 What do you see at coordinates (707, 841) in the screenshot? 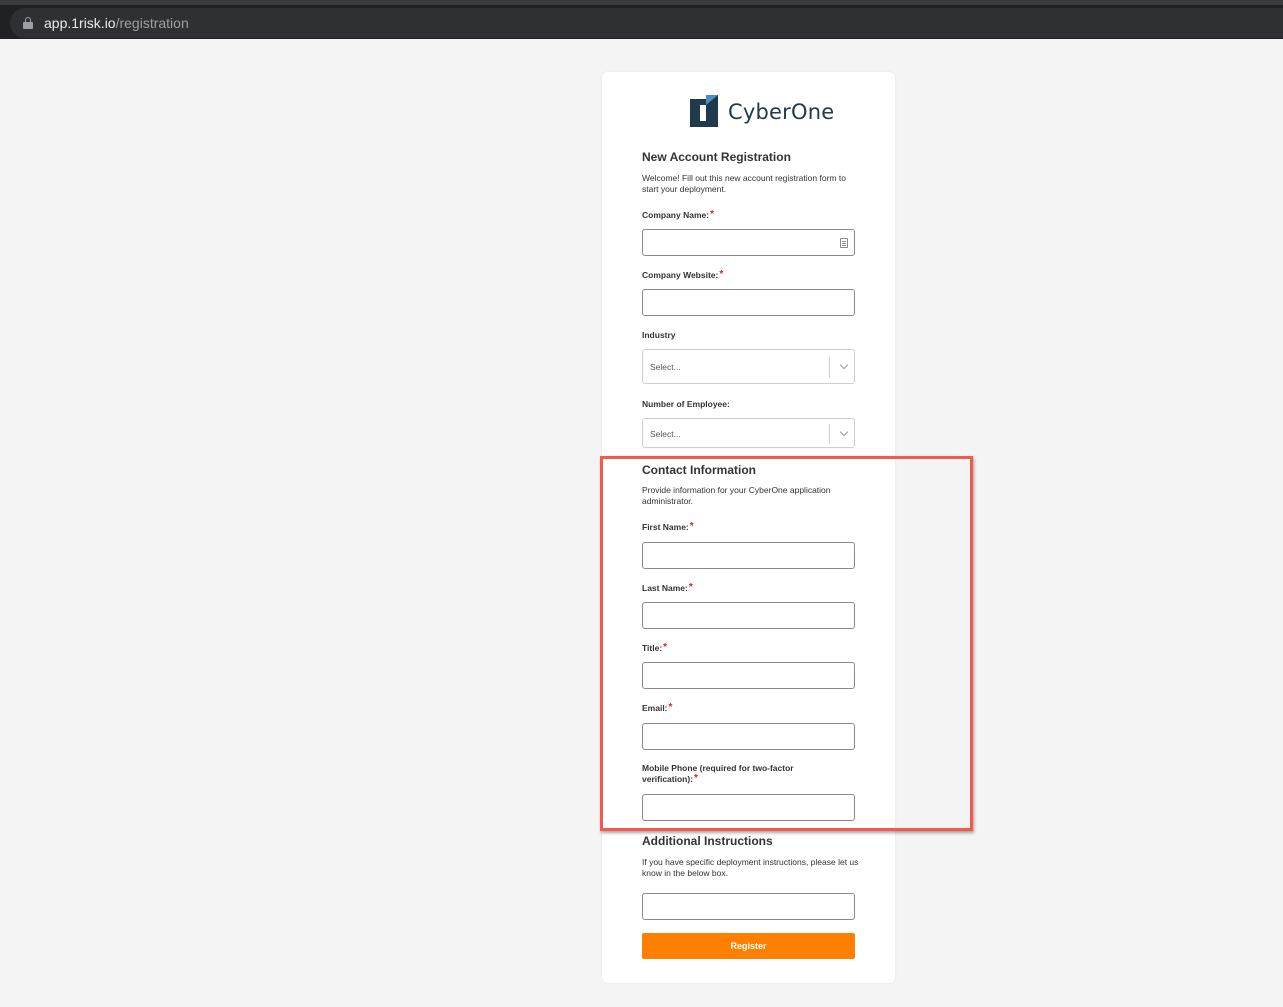
I see `additional-section-title: Additional Instructions` at bounding box center [707, 841].